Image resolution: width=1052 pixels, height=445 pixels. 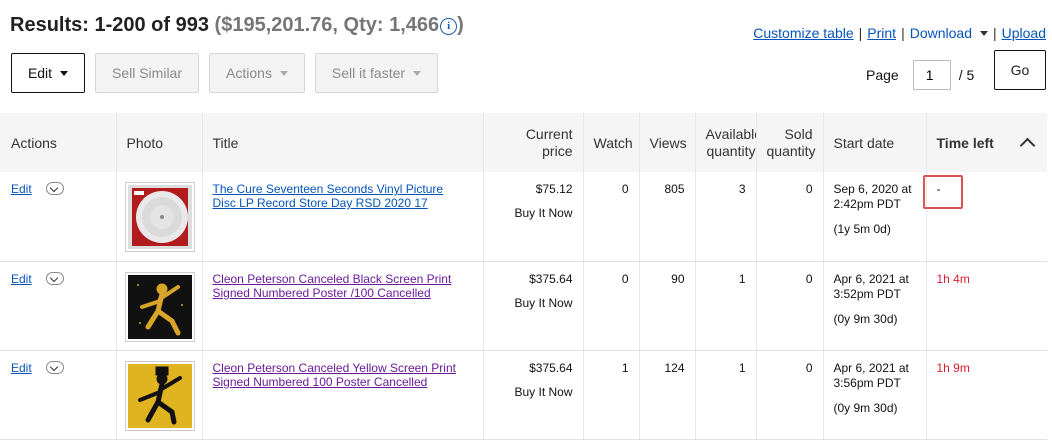 I want to click on row-views: 90, so click(x=667, y=306).